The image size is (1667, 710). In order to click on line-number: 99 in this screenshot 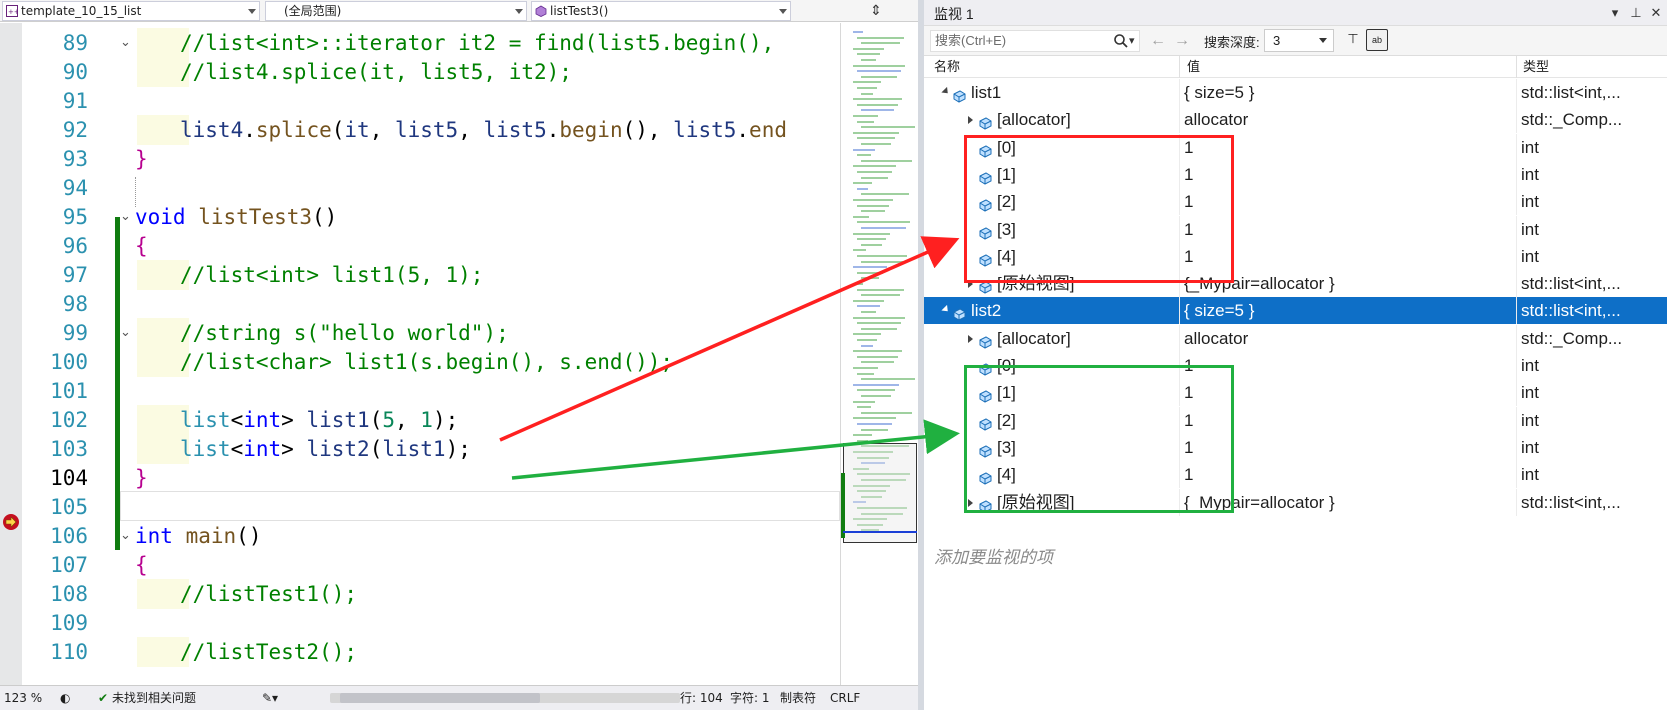, I will do `click(75, 333)`.